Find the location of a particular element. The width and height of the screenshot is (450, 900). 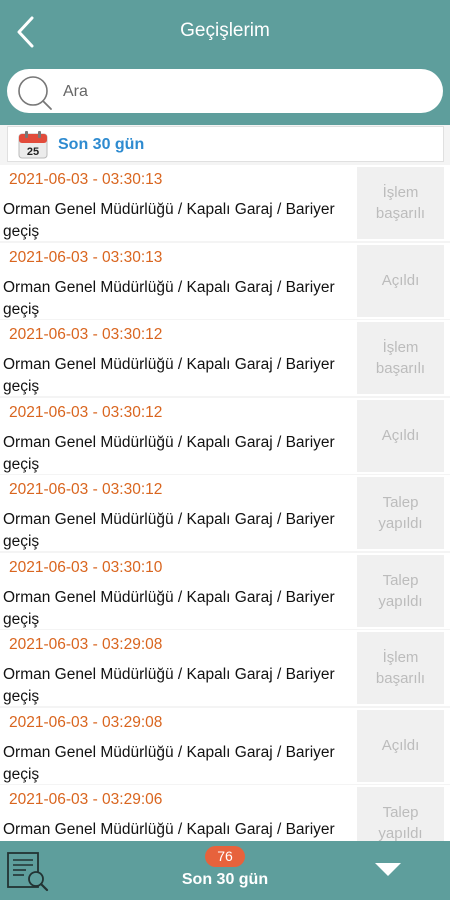

count-badge: 76 is located at coordinates (225, 856).